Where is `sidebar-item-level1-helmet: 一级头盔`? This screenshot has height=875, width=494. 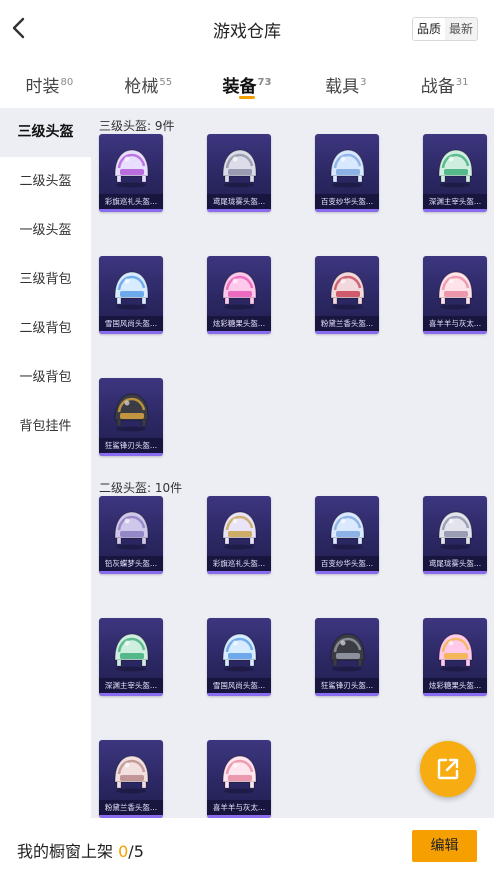 sidebar-item-level1-helmet: 一级头盔 is located at coordinates (45, 230).